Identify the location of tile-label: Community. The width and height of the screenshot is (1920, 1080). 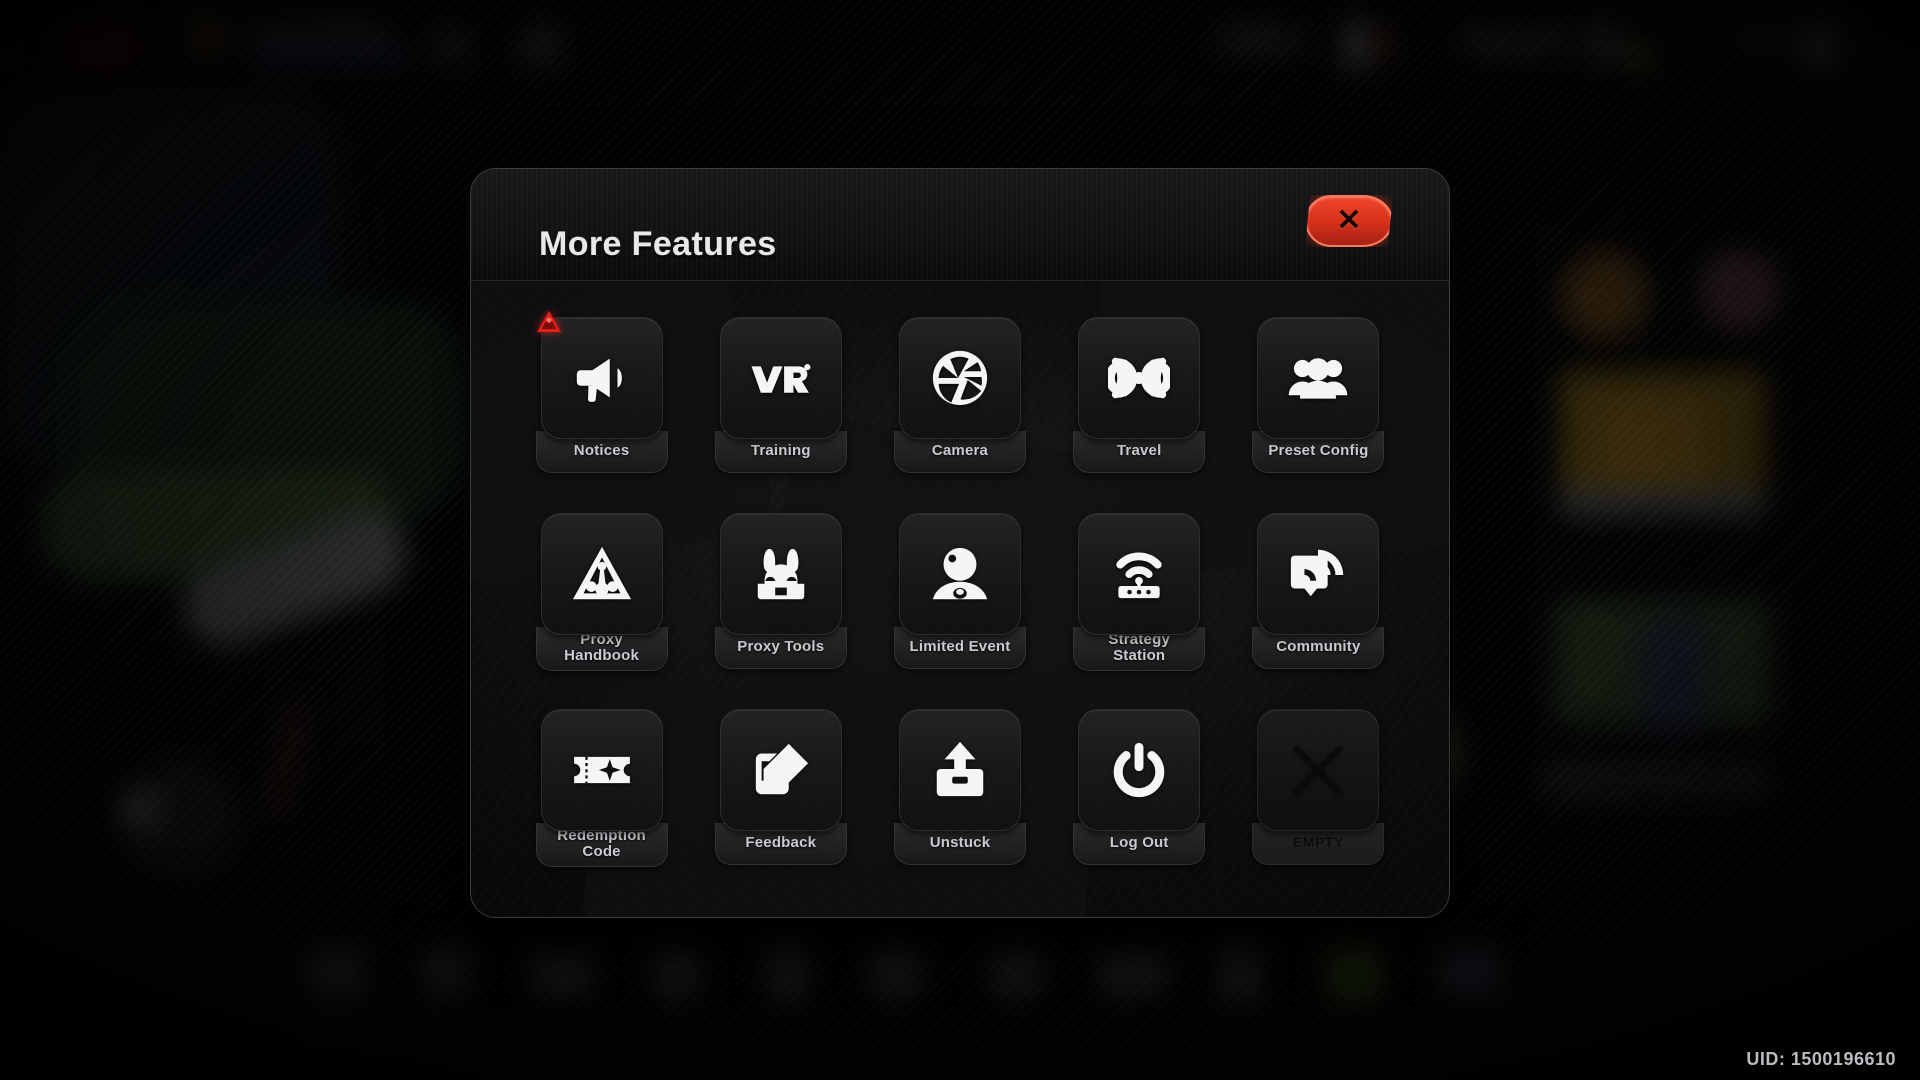
(1318, 646).